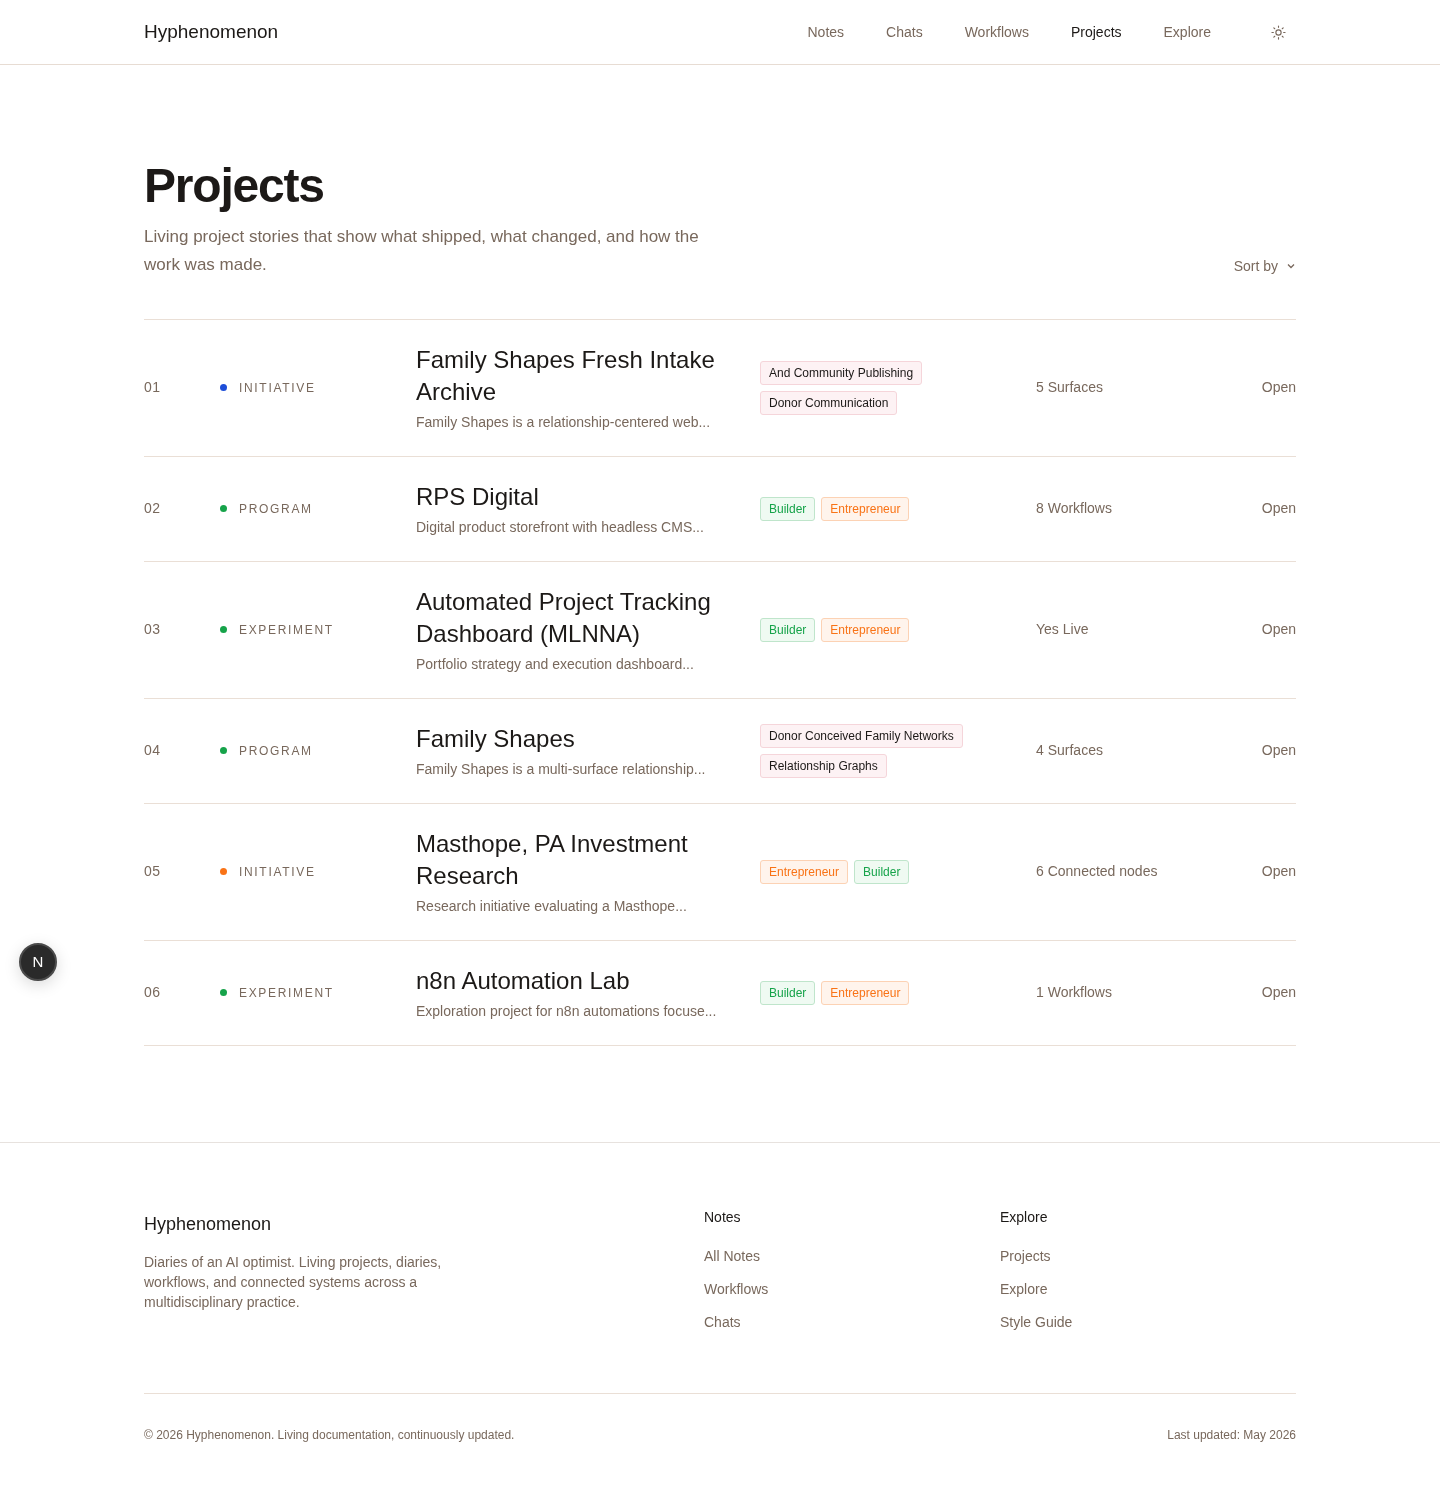 The image size is (1440, 1491). Describe the element at coordinates (585, 496) in the screenshot. I see `project-title: RPS Digital` at that location.